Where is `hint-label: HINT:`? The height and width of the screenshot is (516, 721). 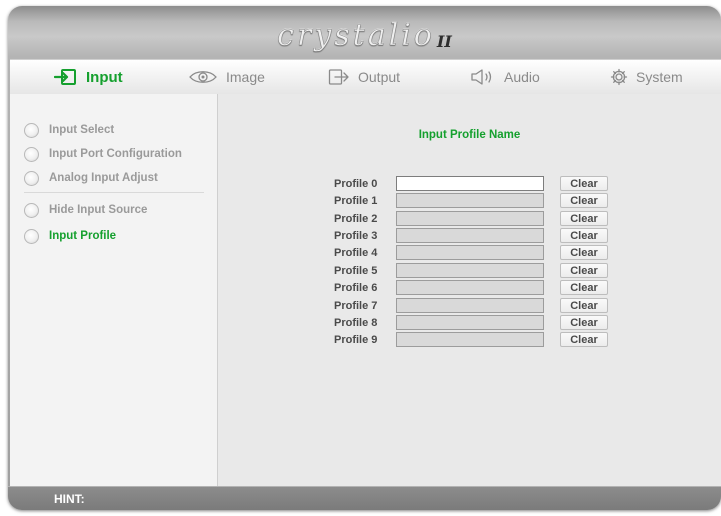 hint-label: HINT: is located at coordinates (69, 499).